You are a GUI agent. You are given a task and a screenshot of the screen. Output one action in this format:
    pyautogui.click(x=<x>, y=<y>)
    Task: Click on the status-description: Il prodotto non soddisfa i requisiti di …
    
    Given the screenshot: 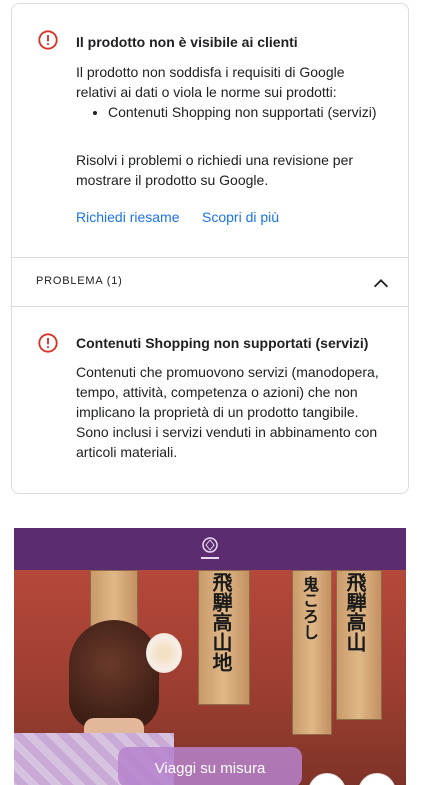 What is the action you would take?
    pyautogui.click(x=210, y=82)
    